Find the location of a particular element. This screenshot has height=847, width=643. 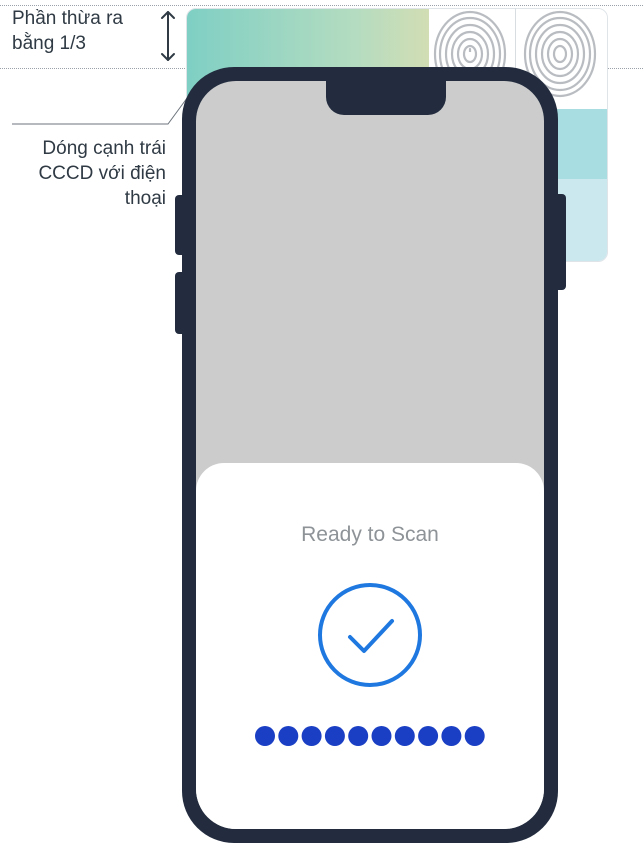

align-label-line1: Dóng cạnh trái is located at coordinates (104, 148).